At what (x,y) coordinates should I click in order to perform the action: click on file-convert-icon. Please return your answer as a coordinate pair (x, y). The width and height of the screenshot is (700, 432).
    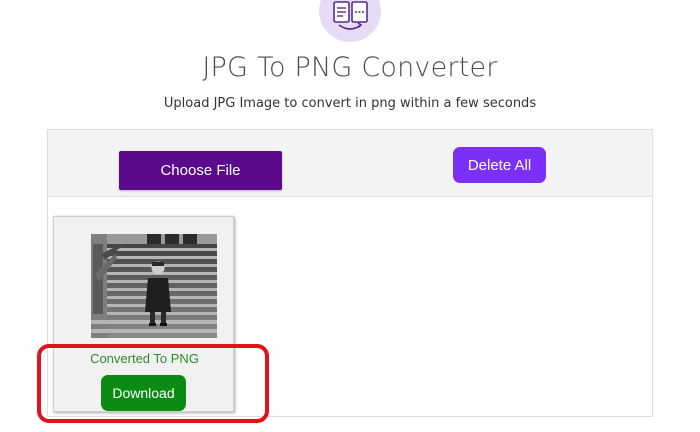
    Looking at the image, I should click on (350, 21).